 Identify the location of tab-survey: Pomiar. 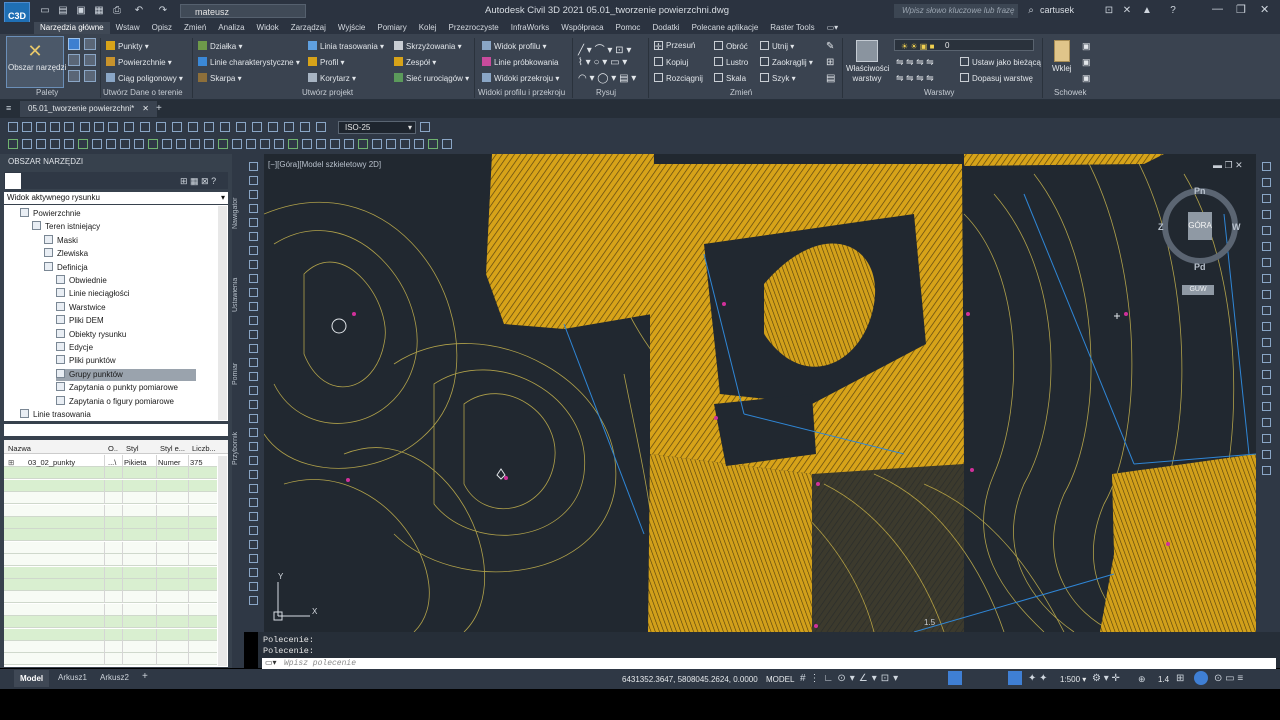
(238, 374).